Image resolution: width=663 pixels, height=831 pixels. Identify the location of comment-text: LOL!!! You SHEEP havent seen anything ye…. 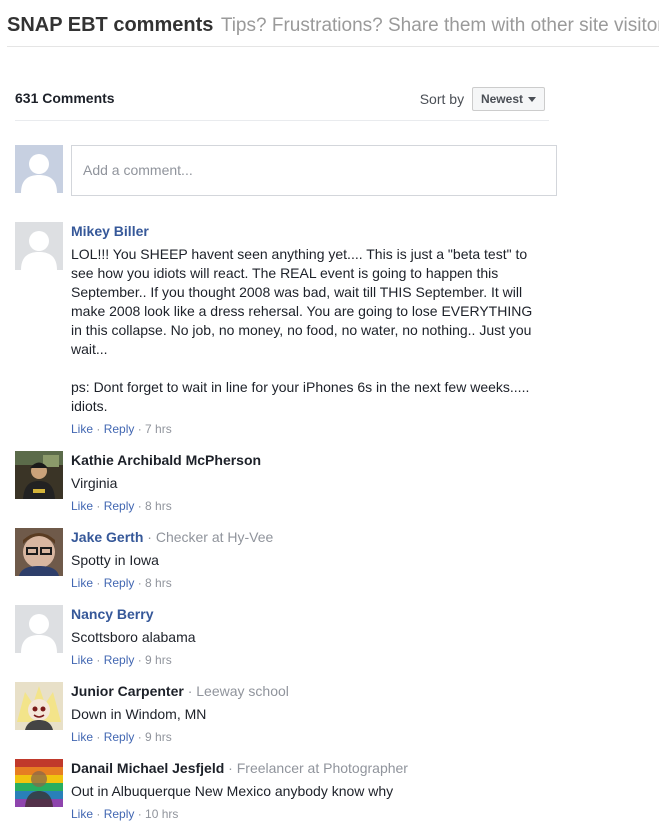
(307, 330).